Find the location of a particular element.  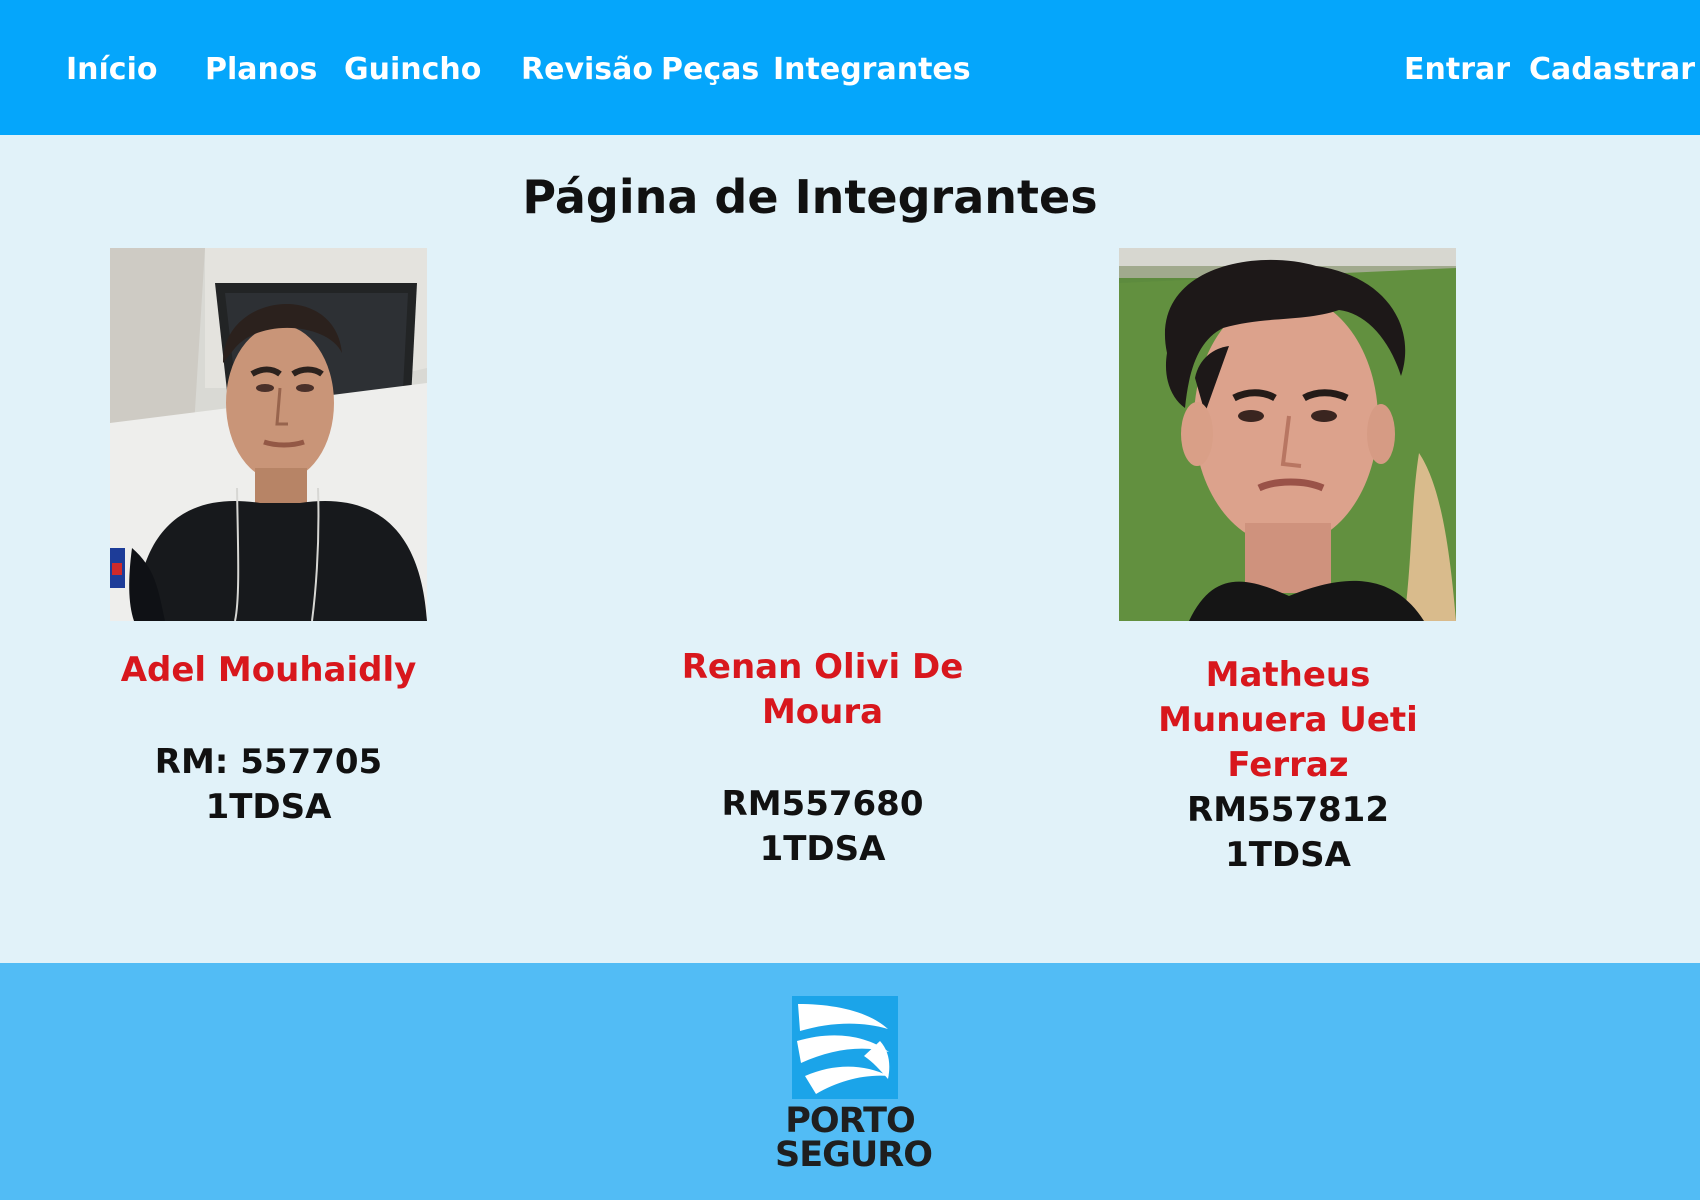

member-name-renan: Renan Olivi De Moura is located at coordinates (822, 689).